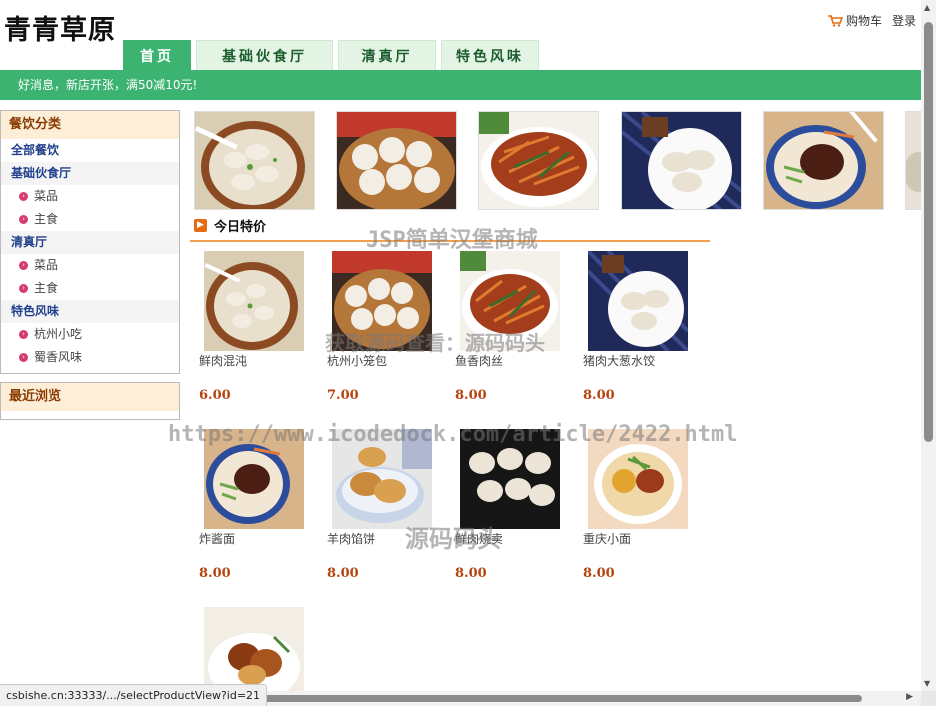 This screenshot has width=936, height=706. I want to click on tab-special-flavor: 特色风味, so click(490, 55).